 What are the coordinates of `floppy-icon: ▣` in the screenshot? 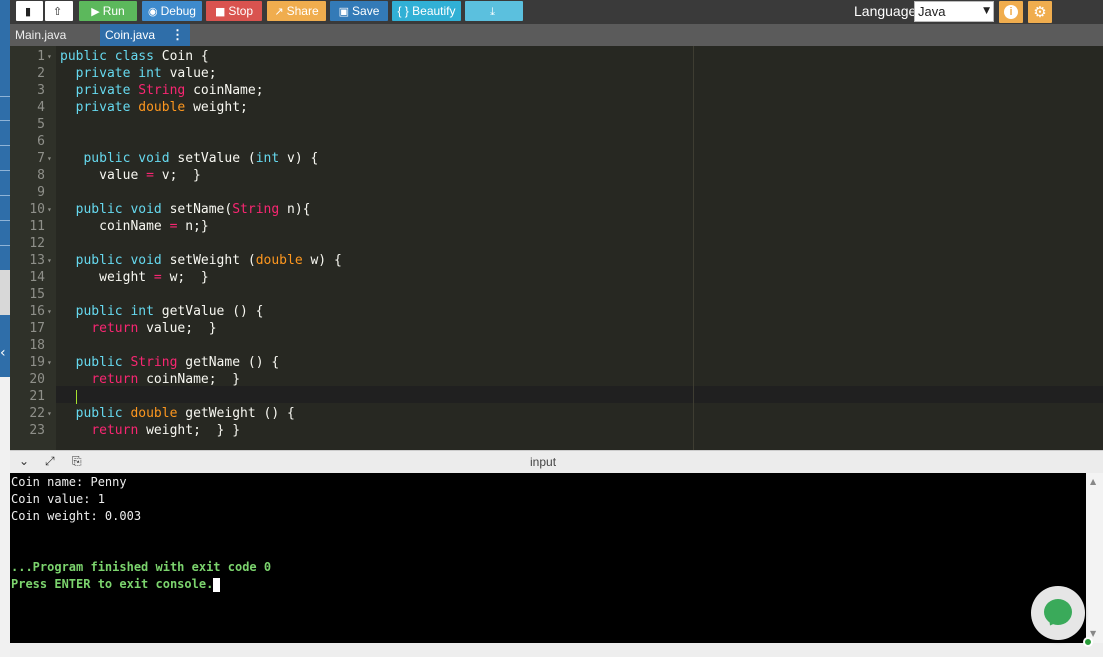 It's located at (344, 11).